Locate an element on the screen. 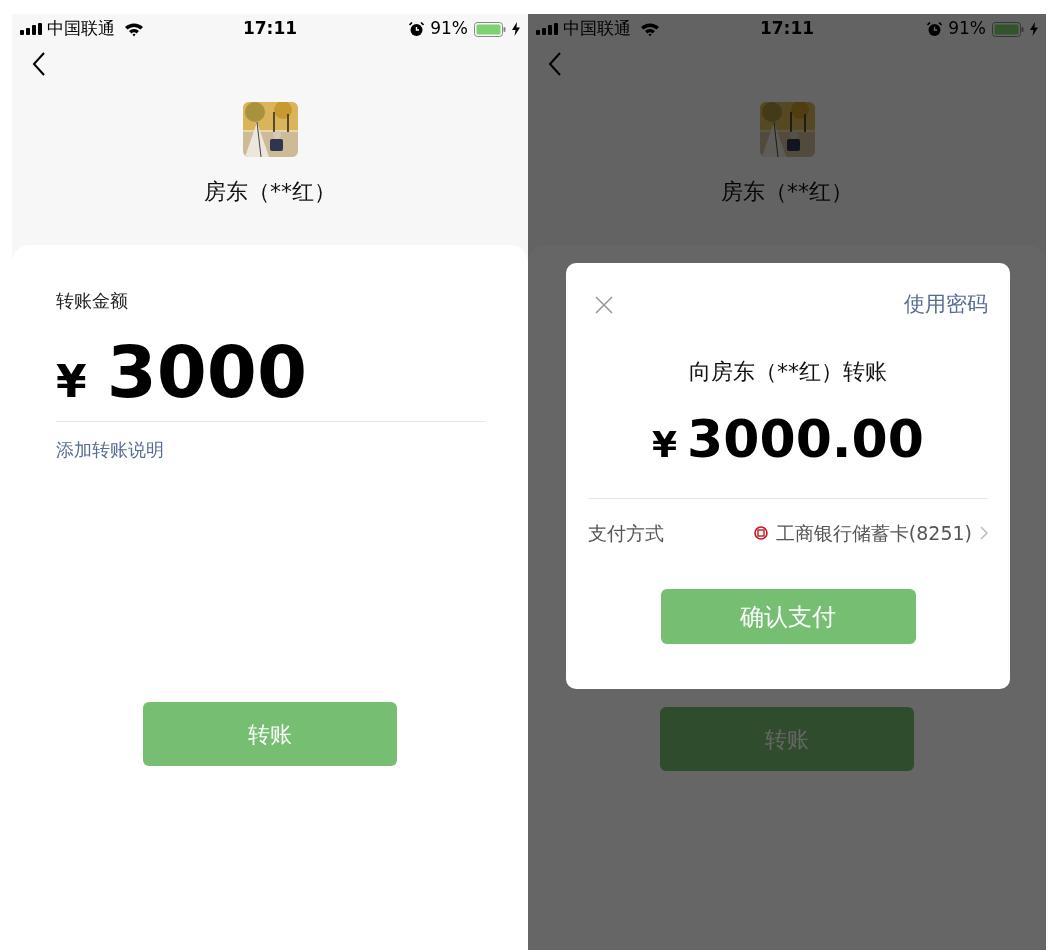  chevron-icon is located at coordinates (984, 532).